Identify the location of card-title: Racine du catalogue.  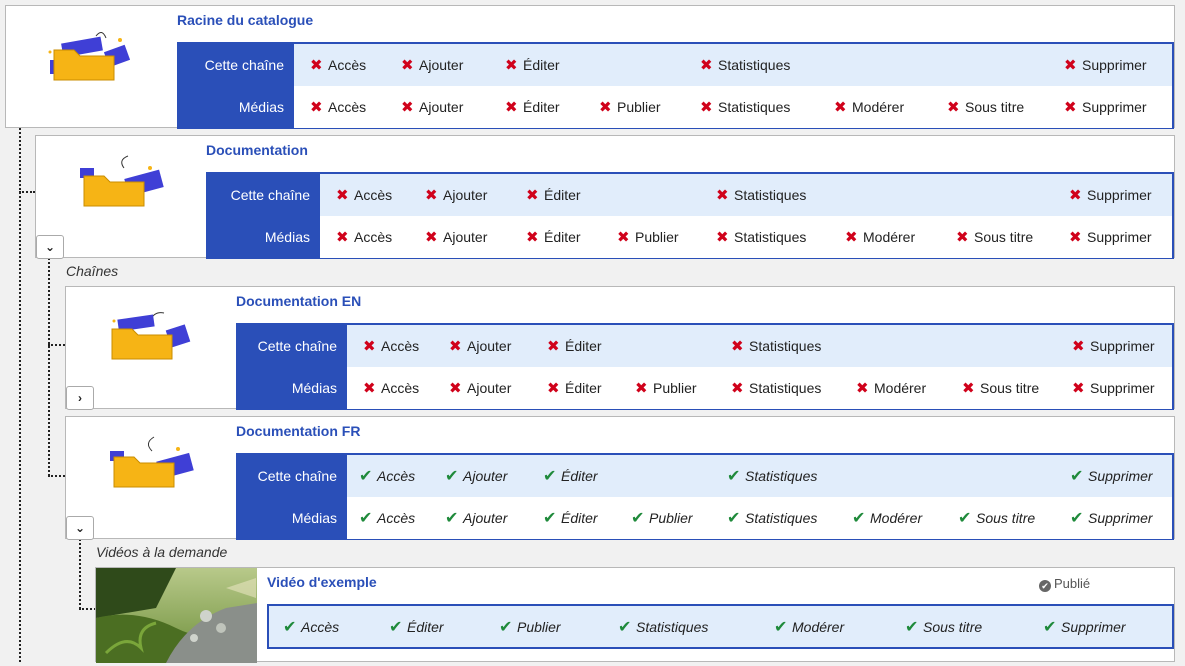
(245, 20).